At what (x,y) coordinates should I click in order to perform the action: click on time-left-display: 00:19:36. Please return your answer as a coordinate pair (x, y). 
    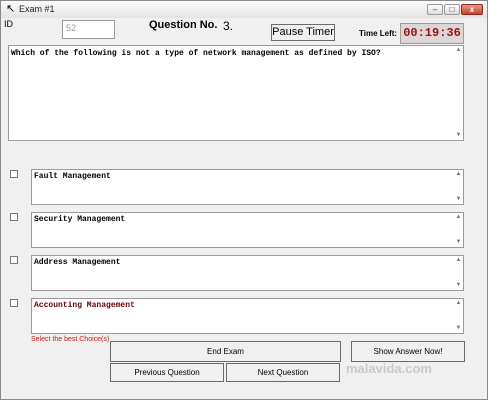
    Looking at the image, I should click on (432, 33).